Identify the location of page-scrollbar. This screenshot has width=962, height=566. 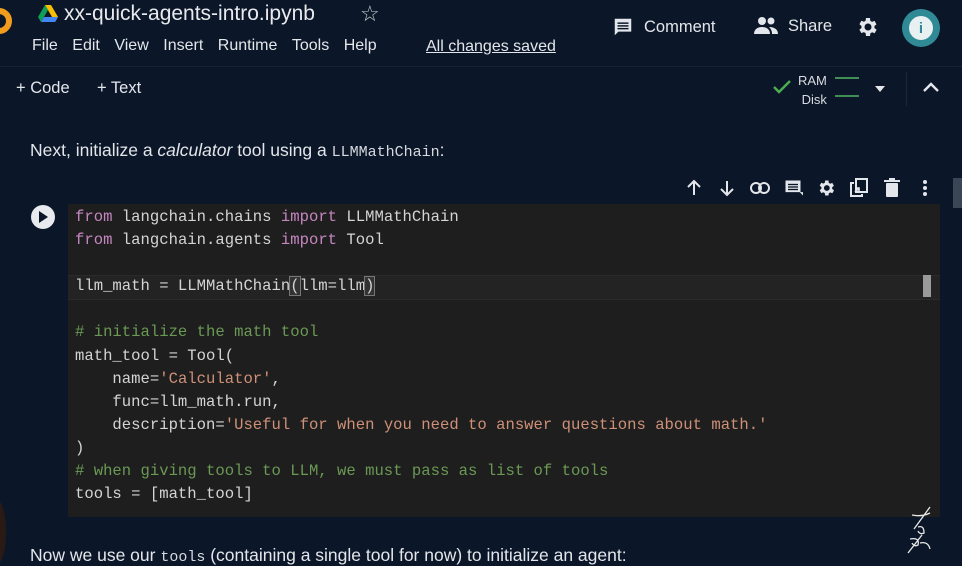
(957, 193).